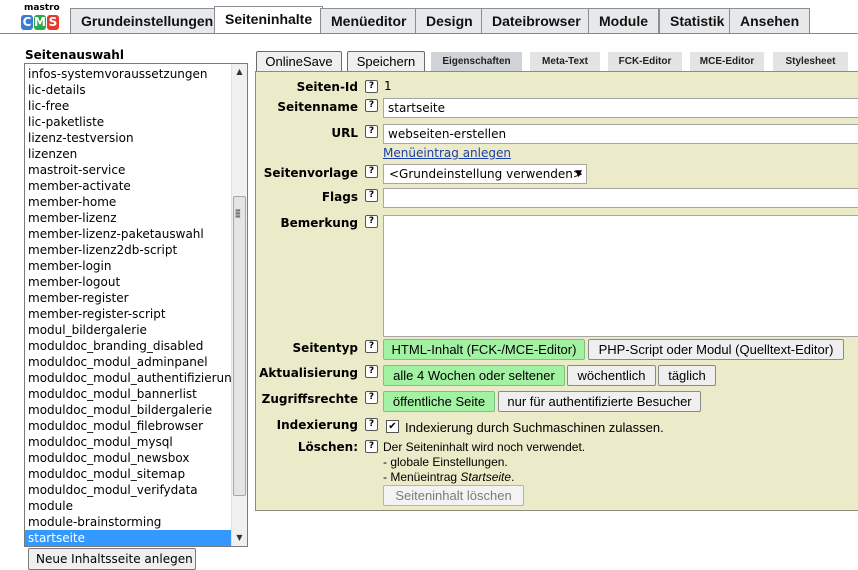  Describe the element at coordinates (327, 87) in the screenshot. I see `seiten-id-label: Seiten-Id` at that location.